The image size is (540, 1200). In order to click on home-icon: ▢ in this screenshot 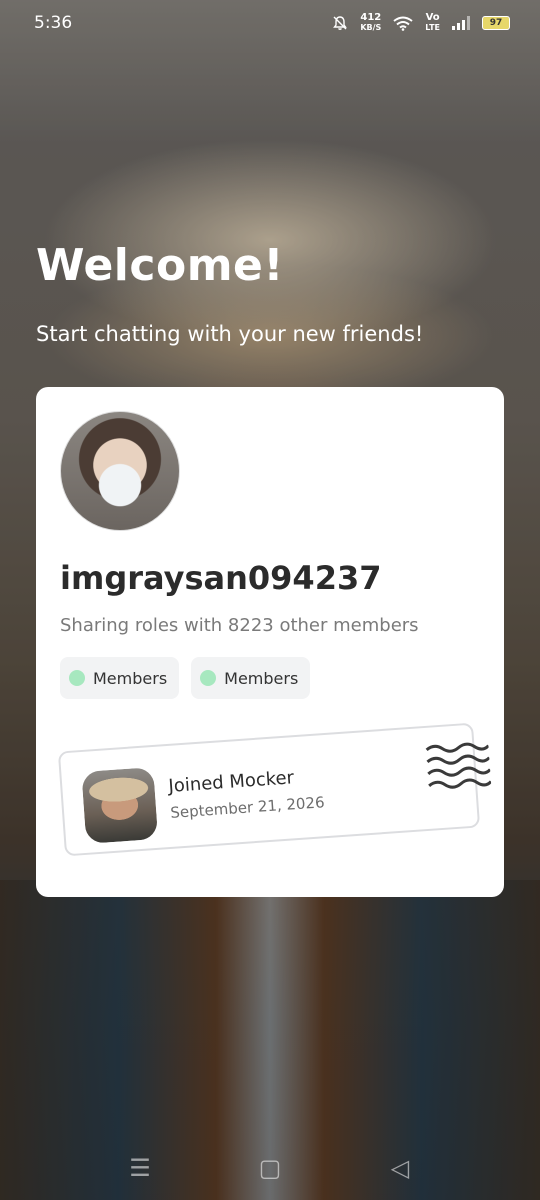, I will do `click(270, 1168)`.